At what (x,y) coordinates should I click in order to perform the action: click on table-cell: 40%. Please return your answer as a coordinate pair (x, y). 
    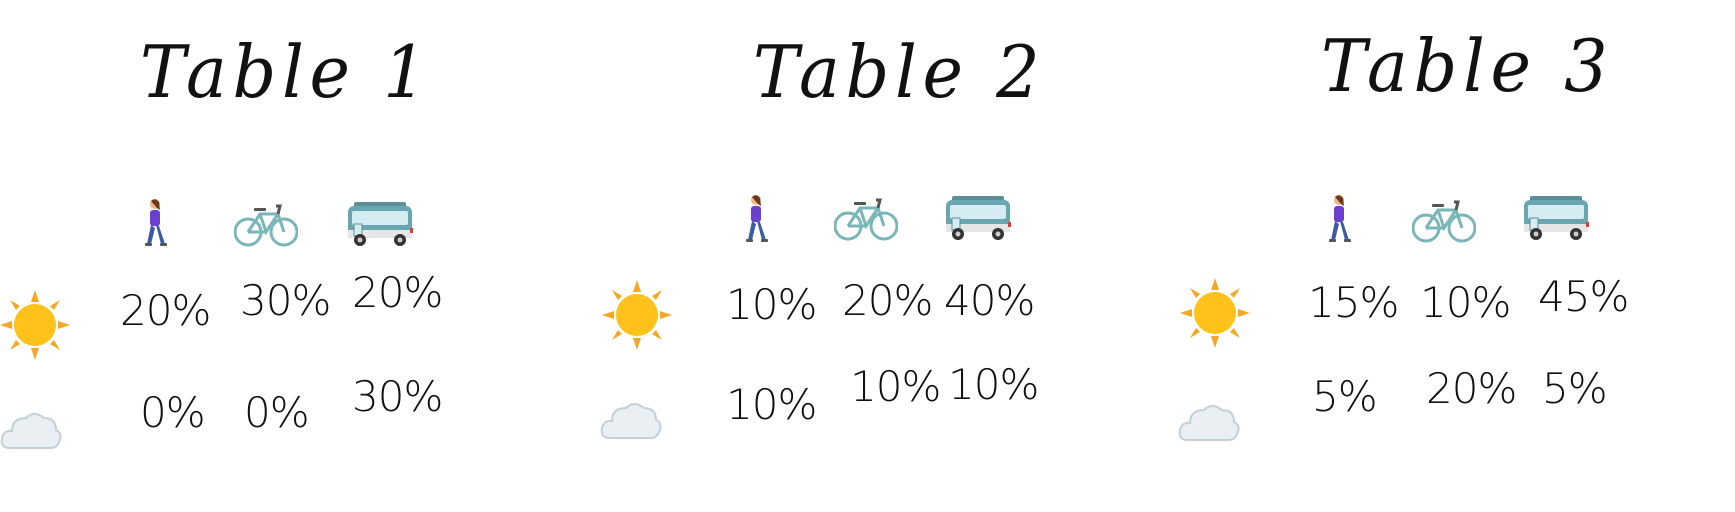
    Looking at the image, I should click on (989, 300).